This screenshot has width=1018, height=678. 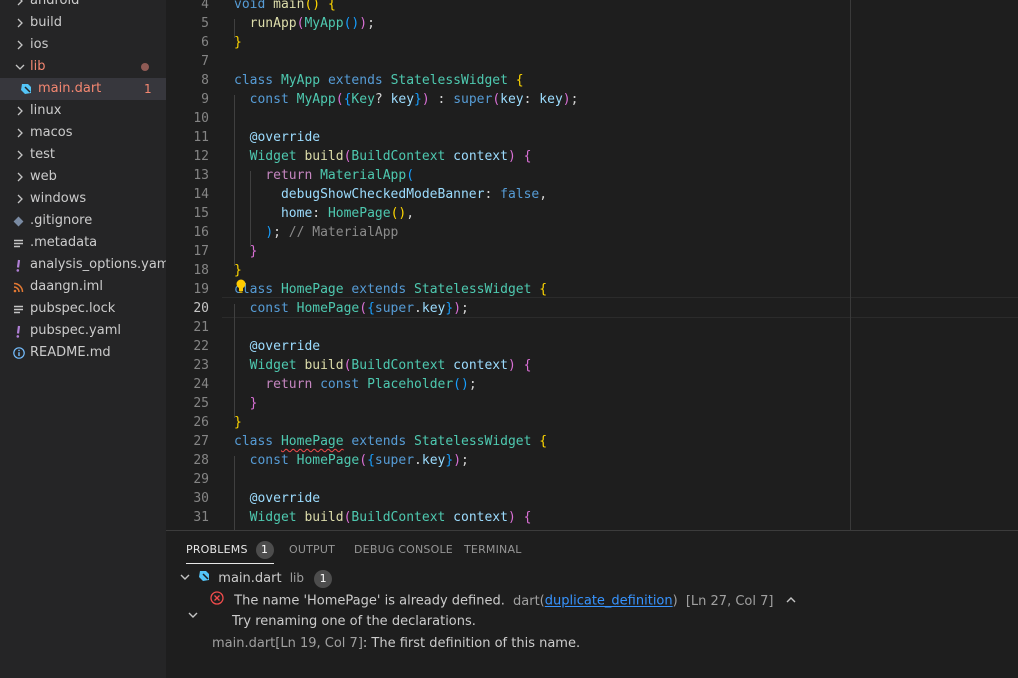 What do you see at coordinates (351, 23) in the screenshot?
I see `code-token: ()` at bounding box center [351, 23].